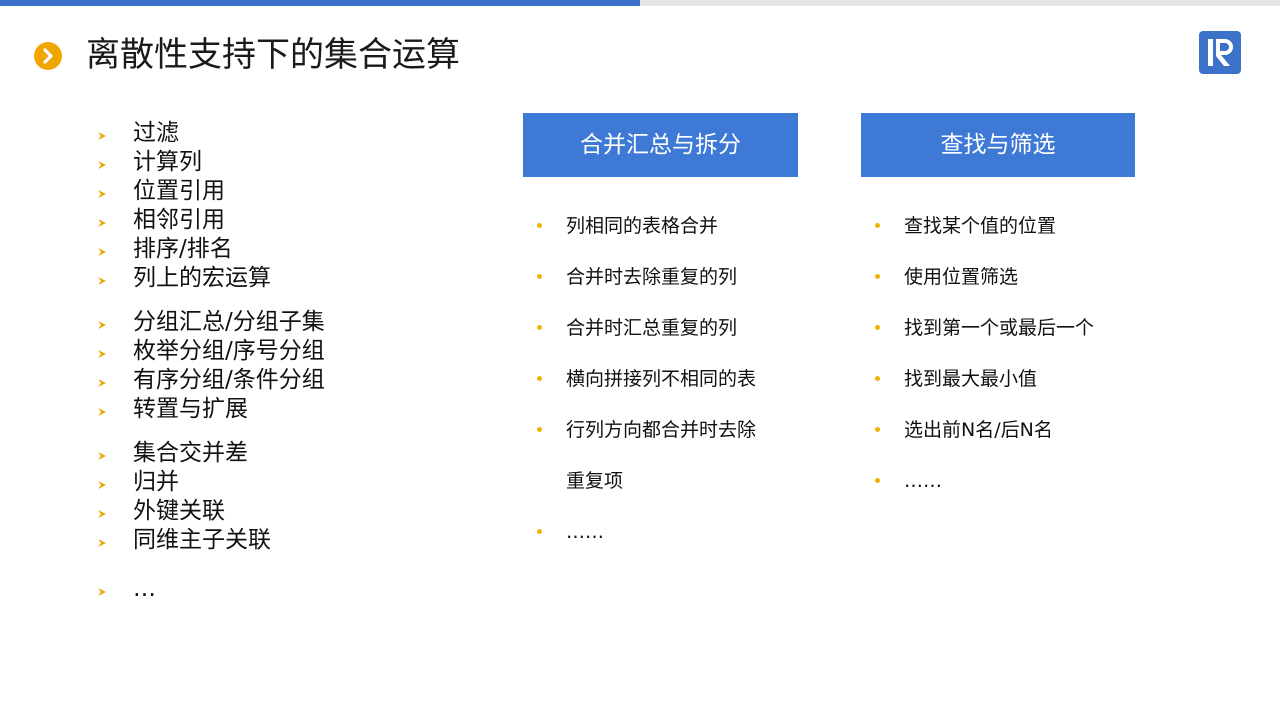  Describe the element at coordinates (652, 328) in the screenshot. I see `list-item-label: 合并时汇总重复的列` at that location.